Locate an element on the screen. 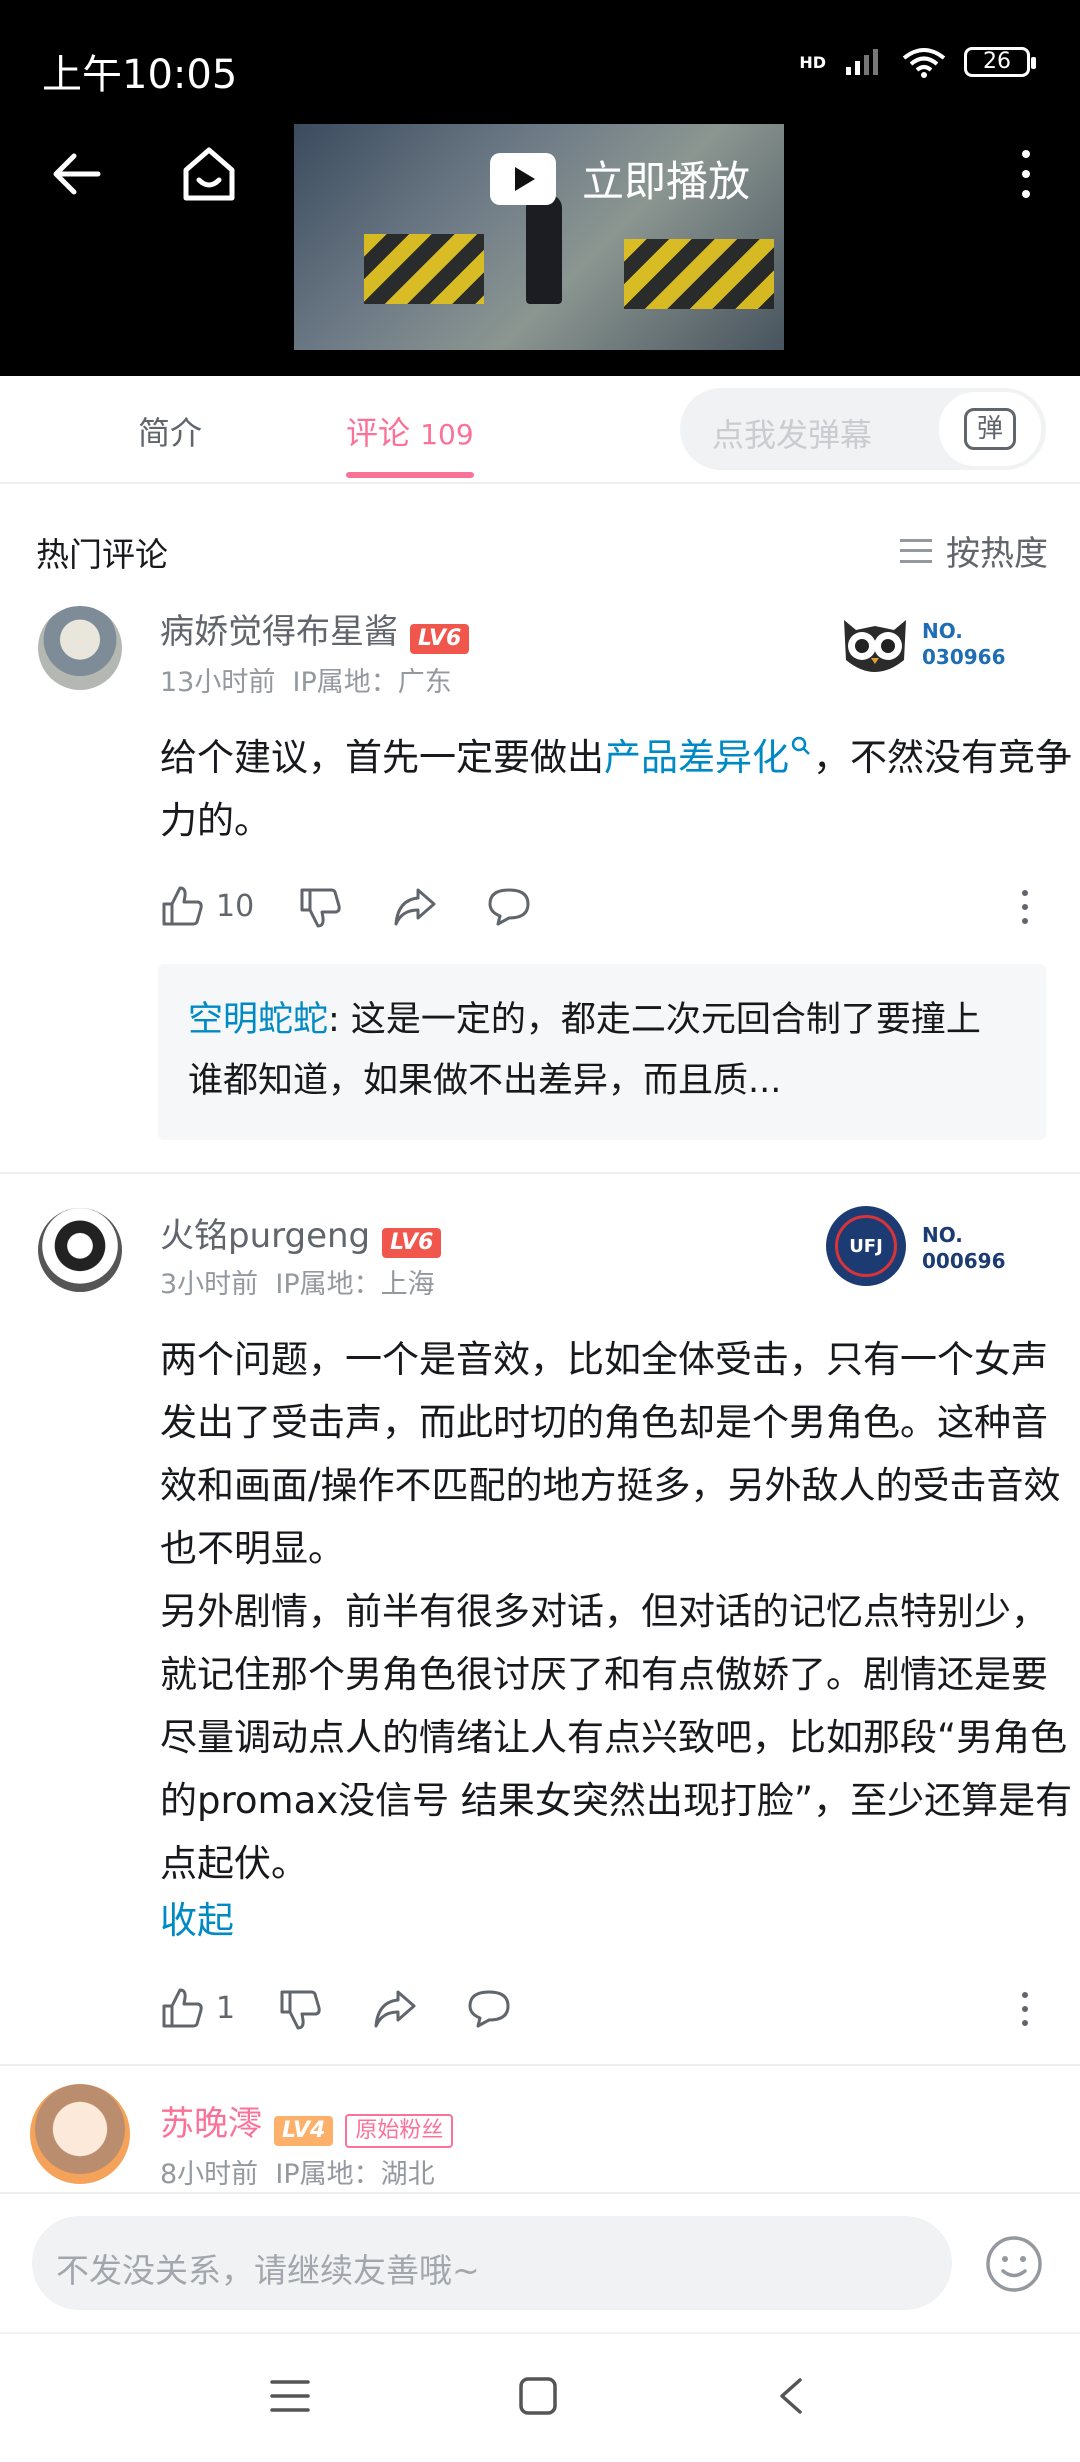 The width and height of the screenshot is (1080, 2462). play-label: 立即播放 is located at coordinates (666, 181).